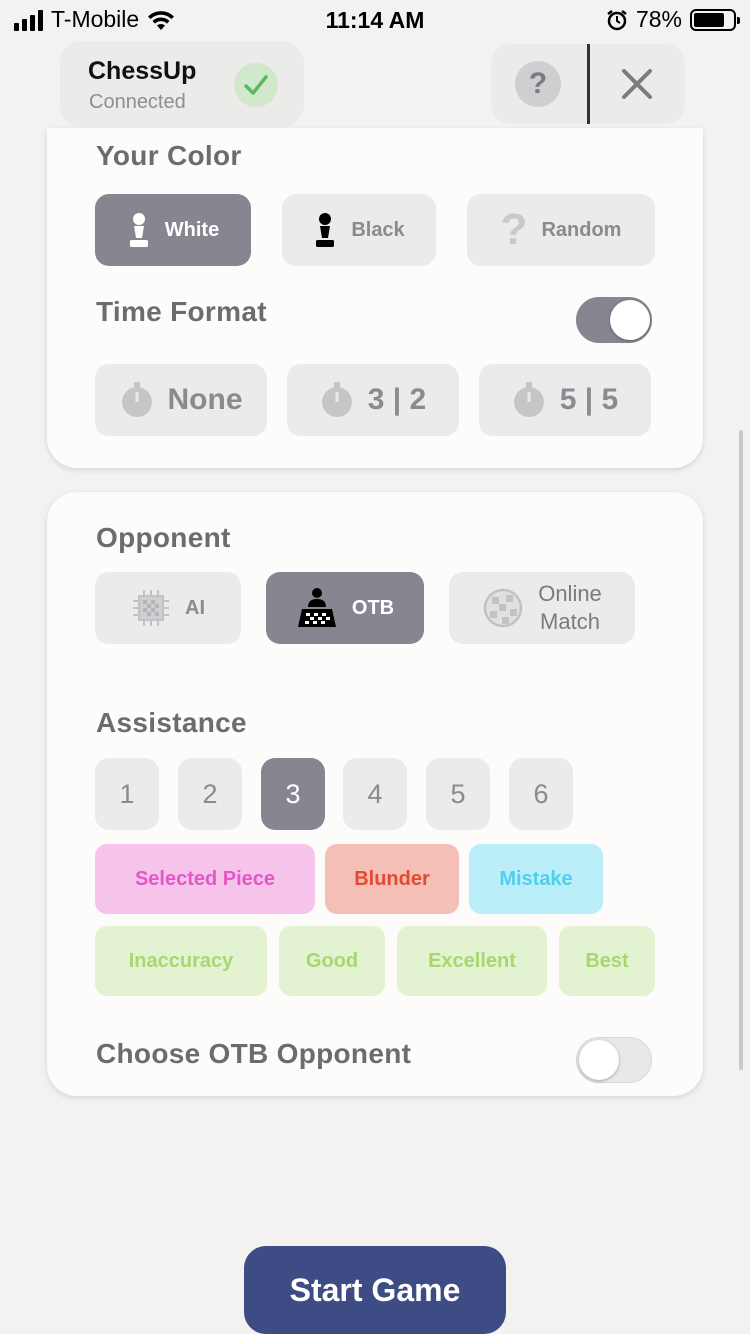 This screenshot has width=750, height=1334. I want to click on color-option-white: White, so click(173, 230).